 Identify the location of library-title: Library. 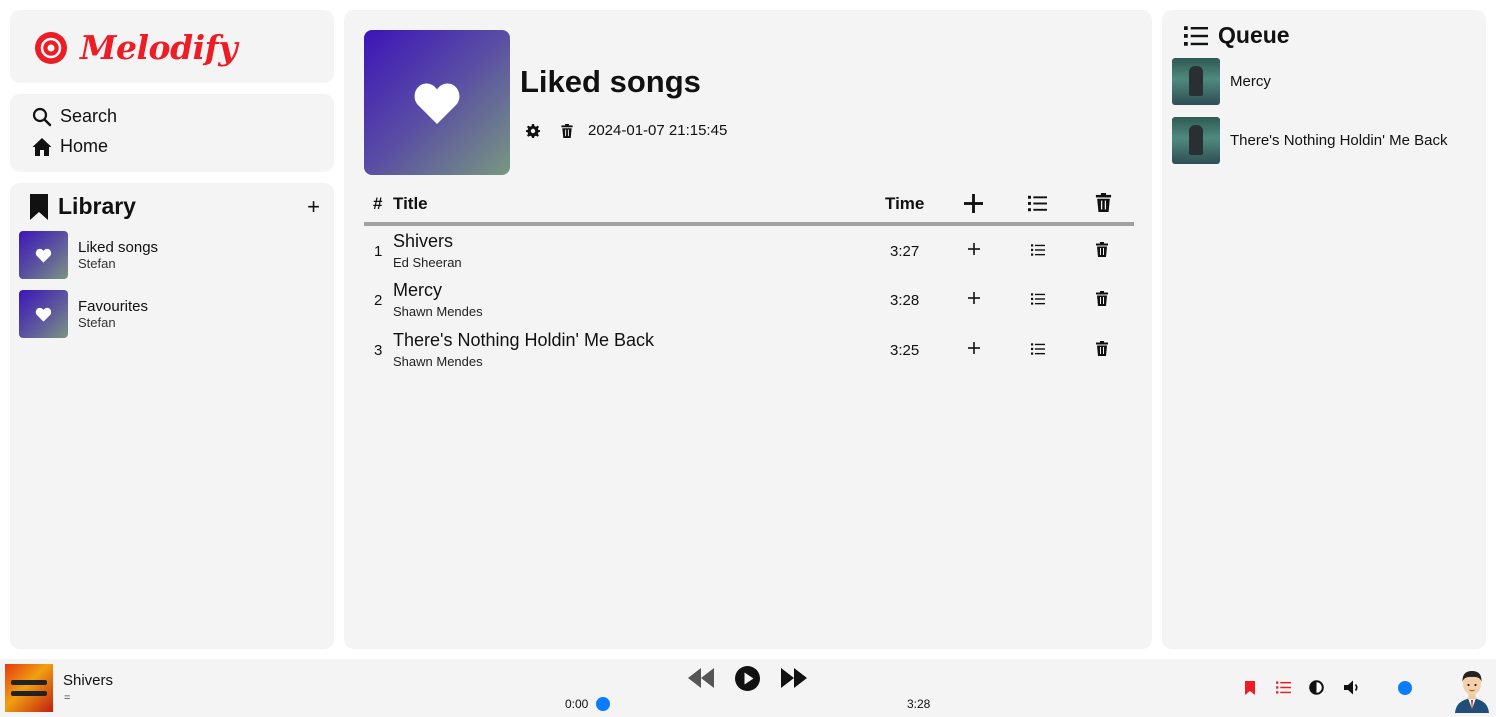
(97, 206).